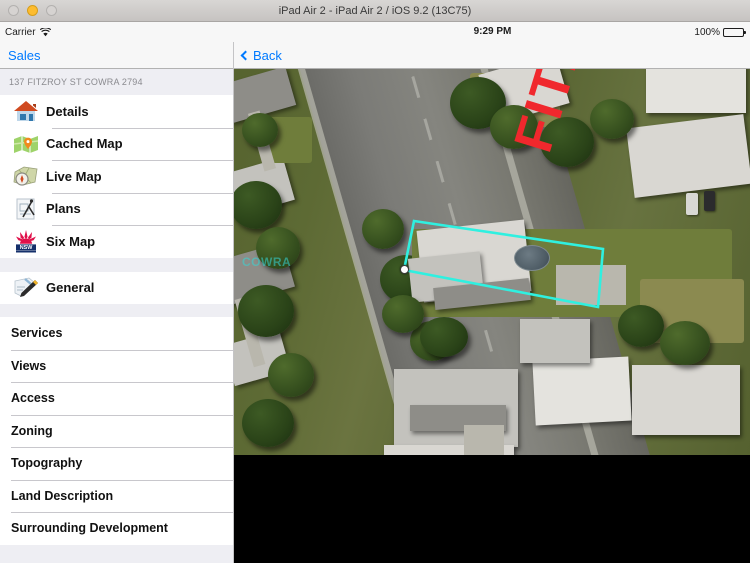 The image size is (750, 563). What do you see at coordinates (734, 32) in the screenshot?
I see `battery-full-icon` at bounding box center [734, 32].